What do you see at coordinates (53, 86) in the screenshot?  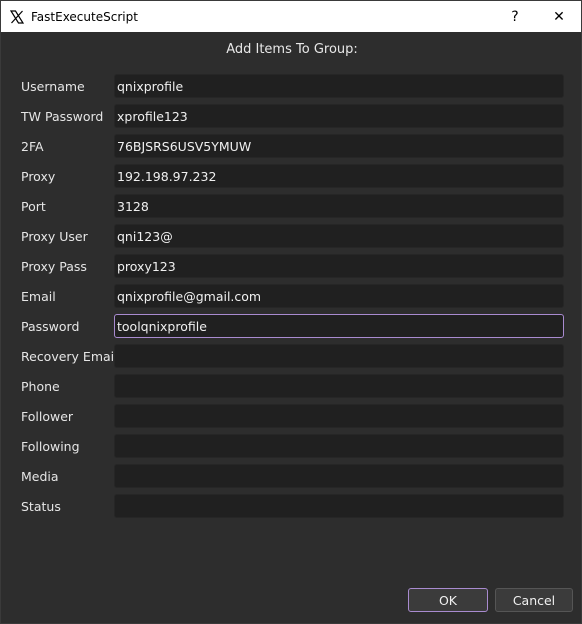 I see `field-label-username: Username` at bounding box center [53, 86].